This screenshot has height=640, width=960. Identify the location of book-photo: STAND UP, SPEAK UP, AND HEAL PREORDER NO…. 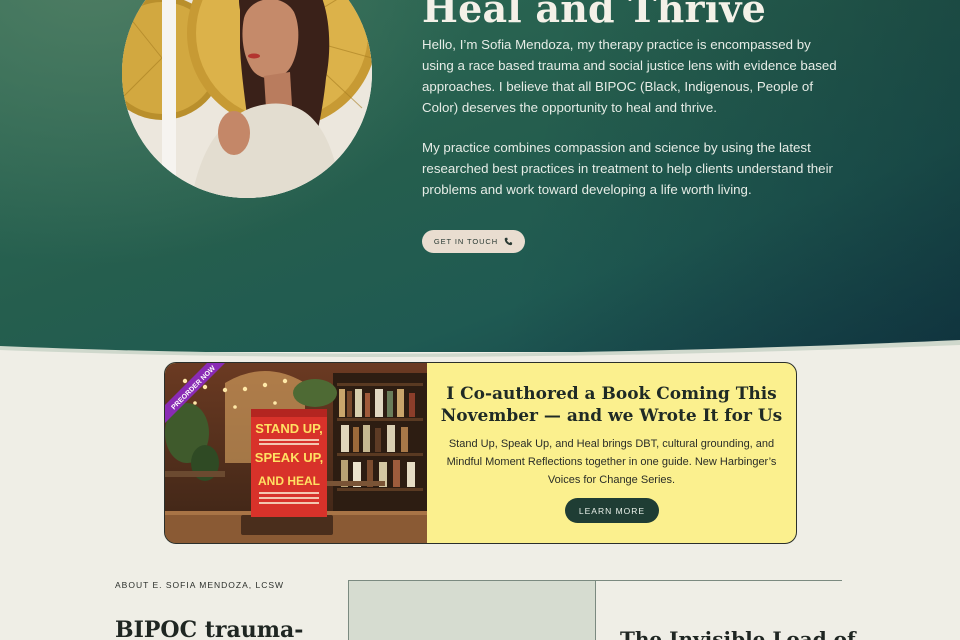
(296, 453).